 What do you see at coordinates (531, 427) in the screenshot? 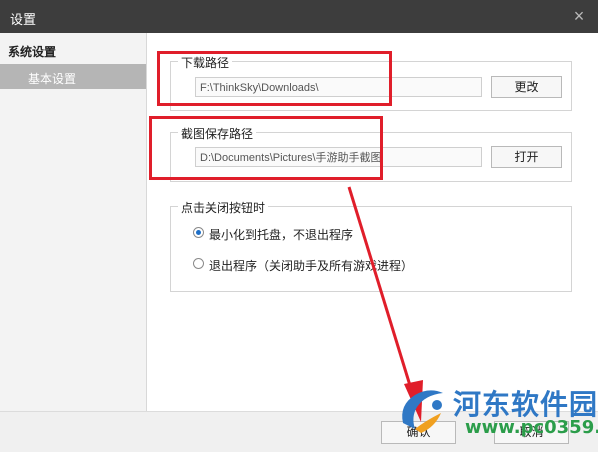
I see `watermark-url: www.pc0359.cn` at bounding box center [531, 427].